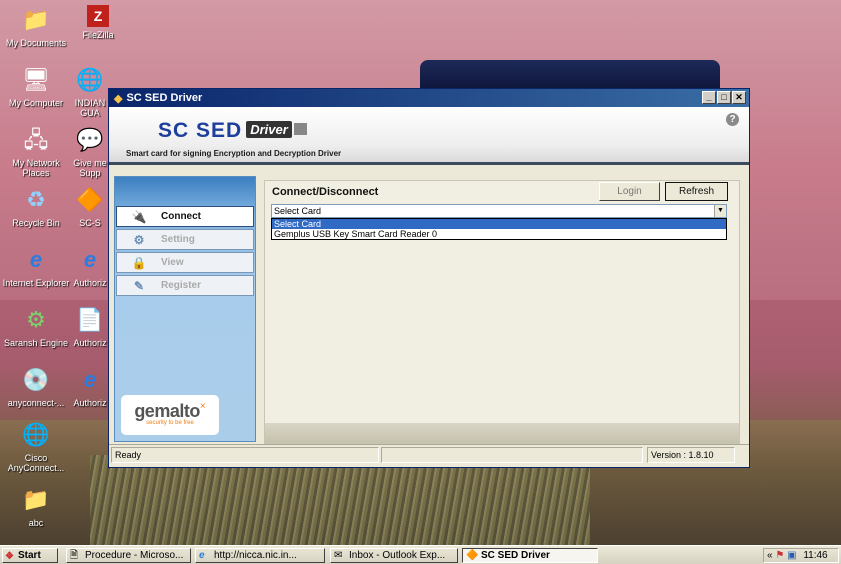 The image size is (841, 564). I want to click on app-icon: ◆, so click(118, 98).